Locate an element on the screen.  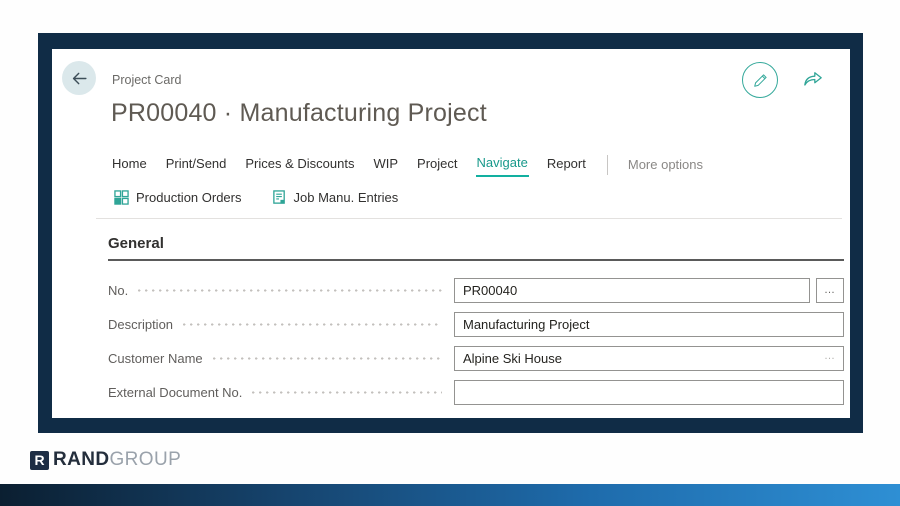
menu-item-navigate: Navigate is located at coordinates (502, 164).